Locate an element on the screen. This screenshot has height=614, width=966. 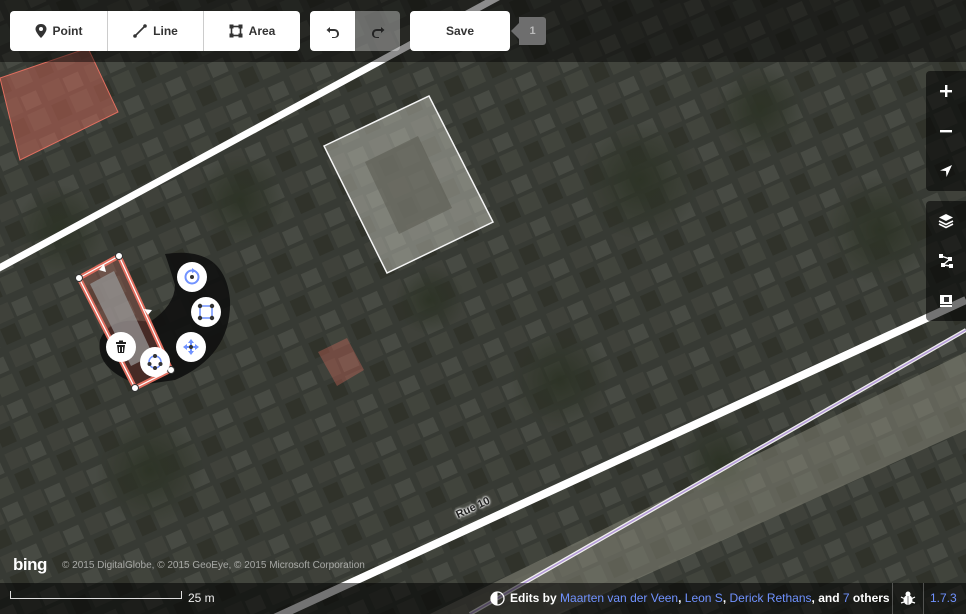
circularize-icon is located at coordinates (155, 362).